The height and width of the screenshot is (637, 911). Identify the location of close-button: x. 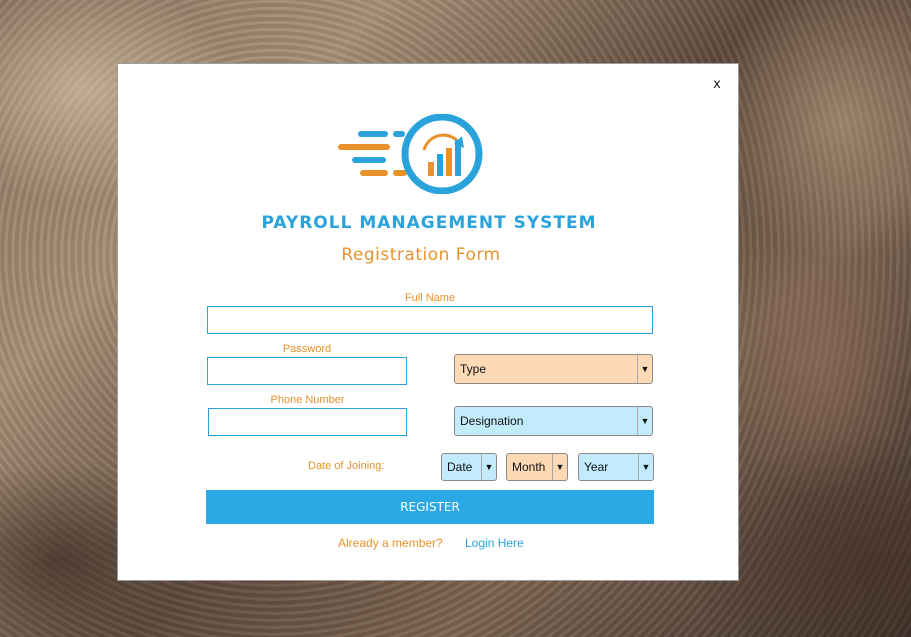
(717, 85).